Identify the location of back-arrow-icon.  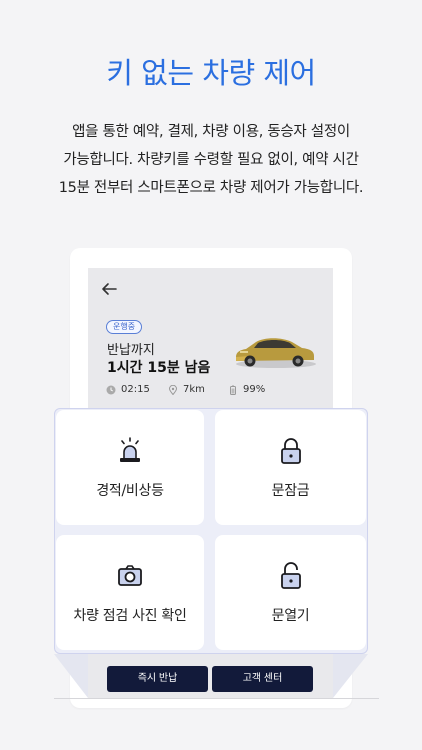
(109, 289).